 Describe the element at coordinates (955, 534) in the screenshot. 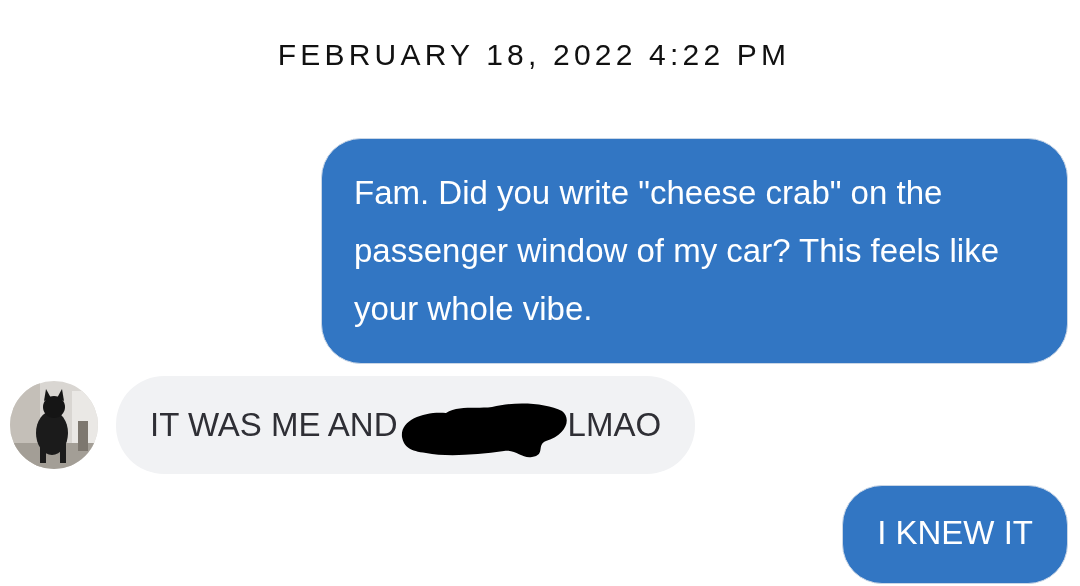

I see `message-bubble: I KNEW IT` at that location.